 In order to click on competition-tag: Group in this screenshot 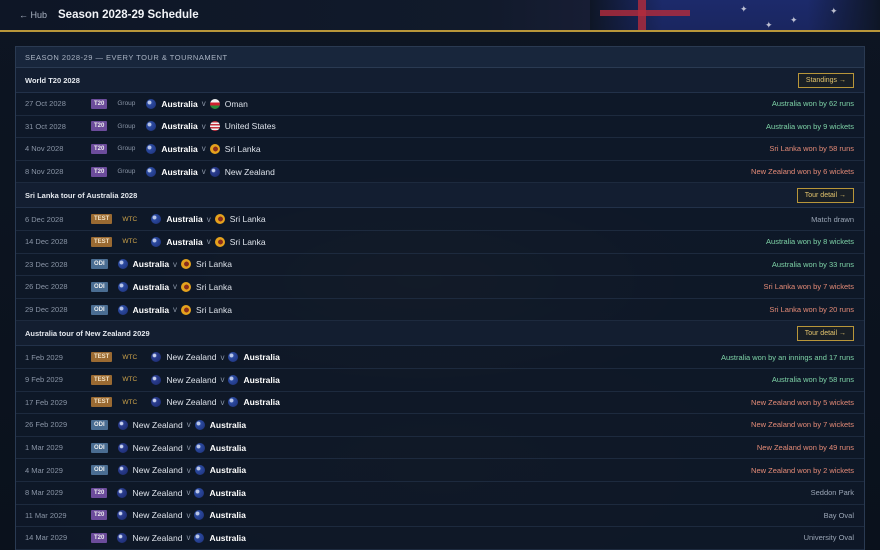, I will do `click(126, 126)`.